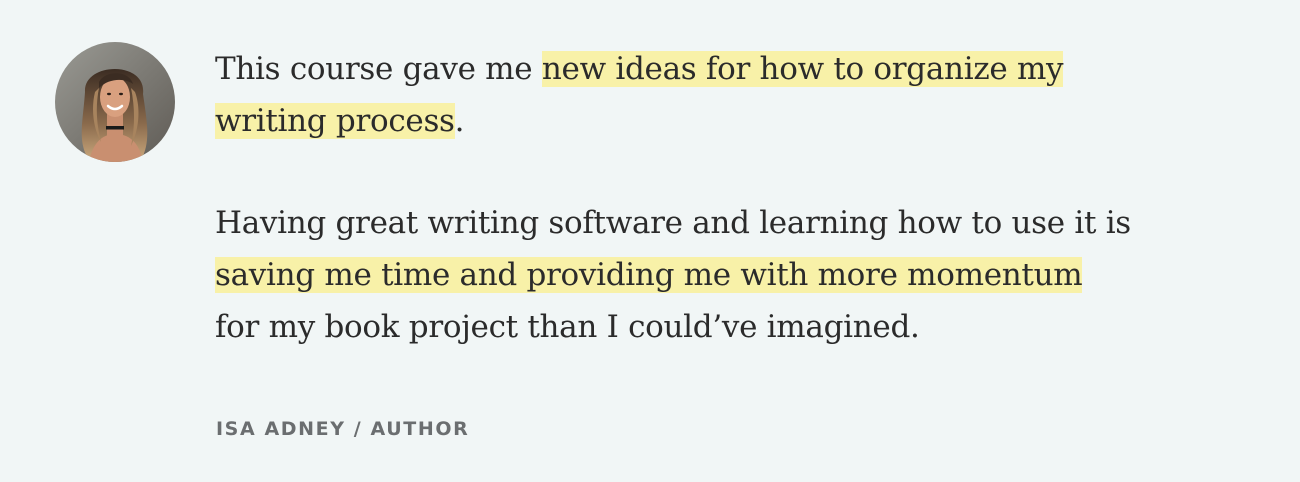 The width and height of the screenshot is (1300, 482). I want to click on quote-text: This course gave me, so click(378, 69).